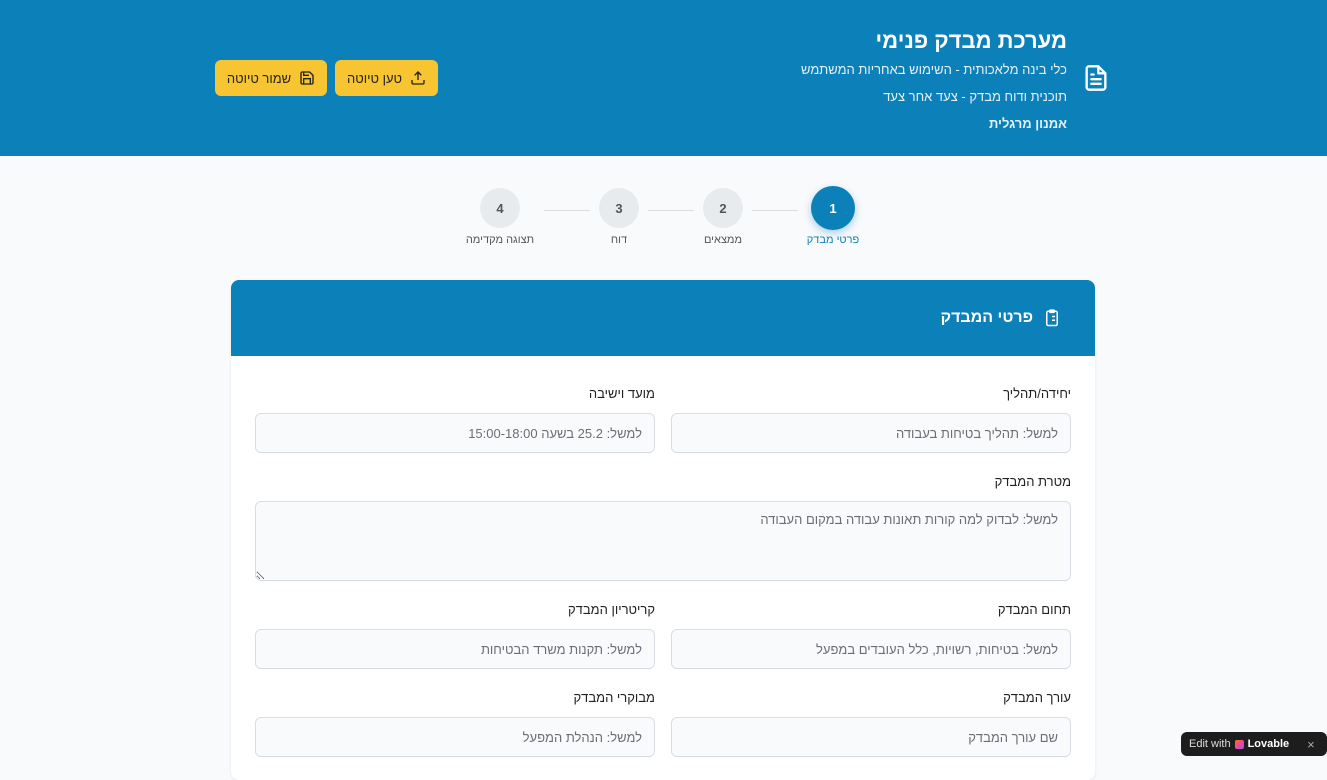 The height and width of the screenshot is (780, 1327). I want to click on auditor-field: עורך המבדק, so click(871, 723).